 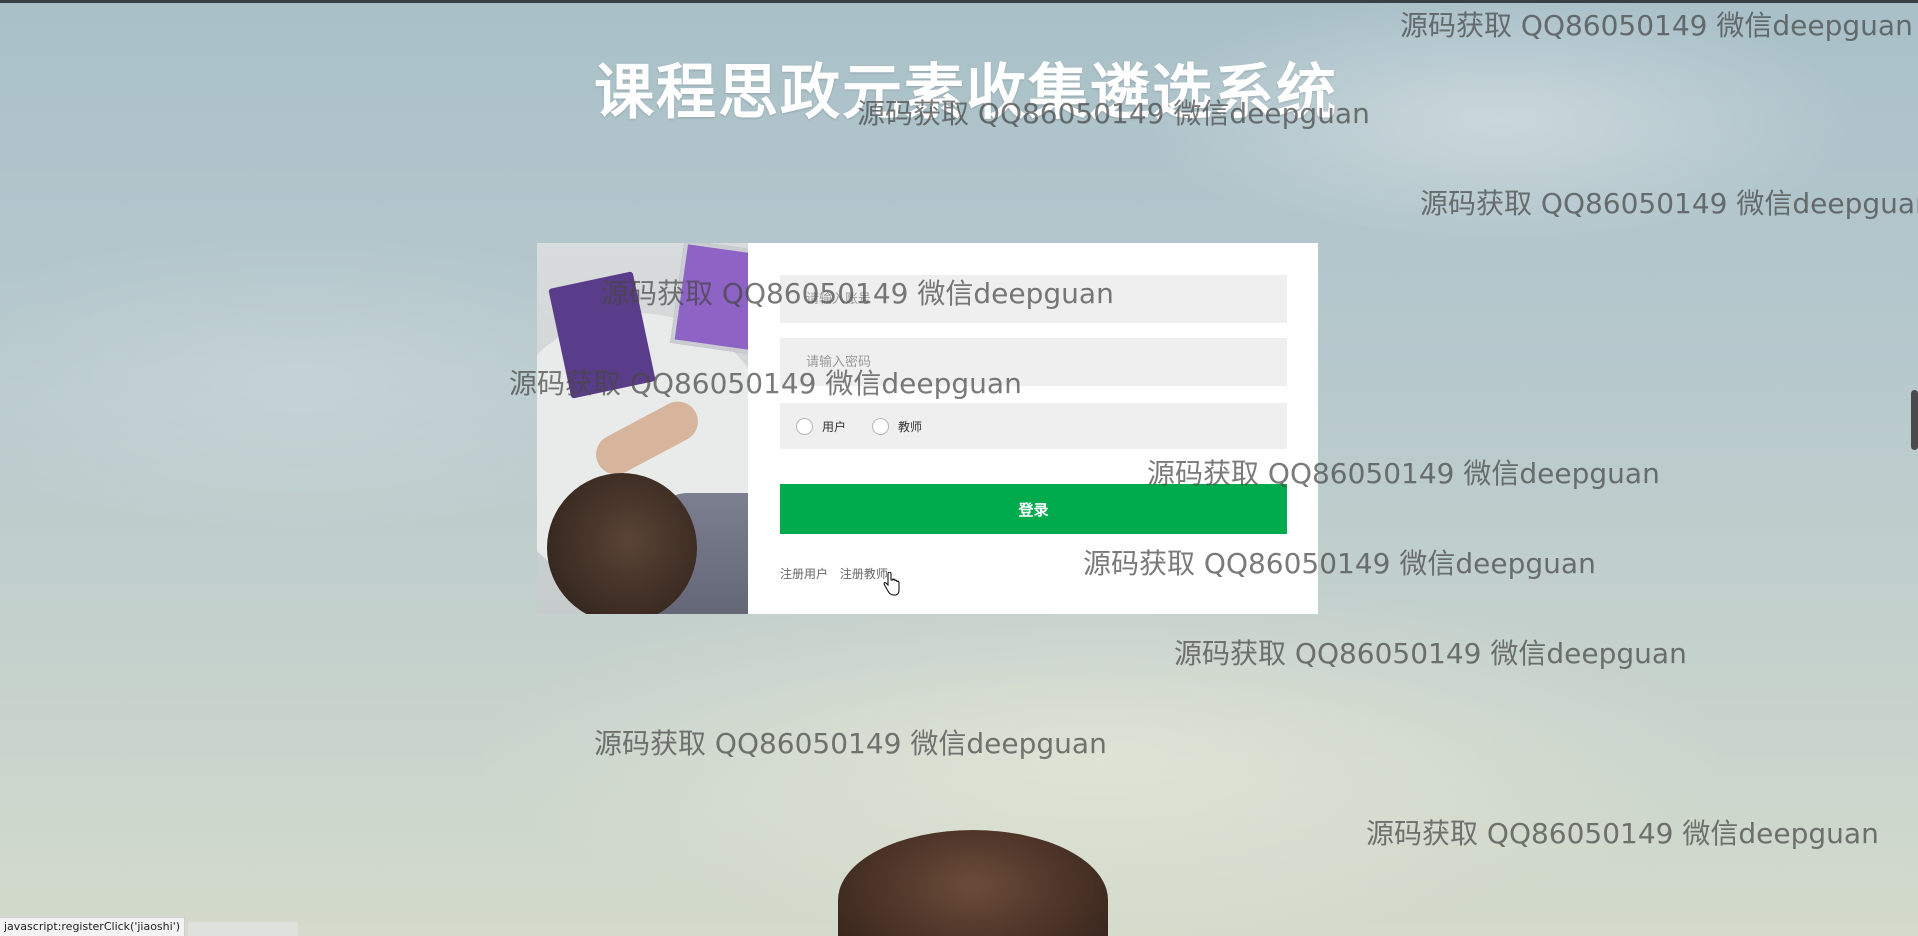 I want to click on role-user-label: 用户, so click(x=834, y=426).